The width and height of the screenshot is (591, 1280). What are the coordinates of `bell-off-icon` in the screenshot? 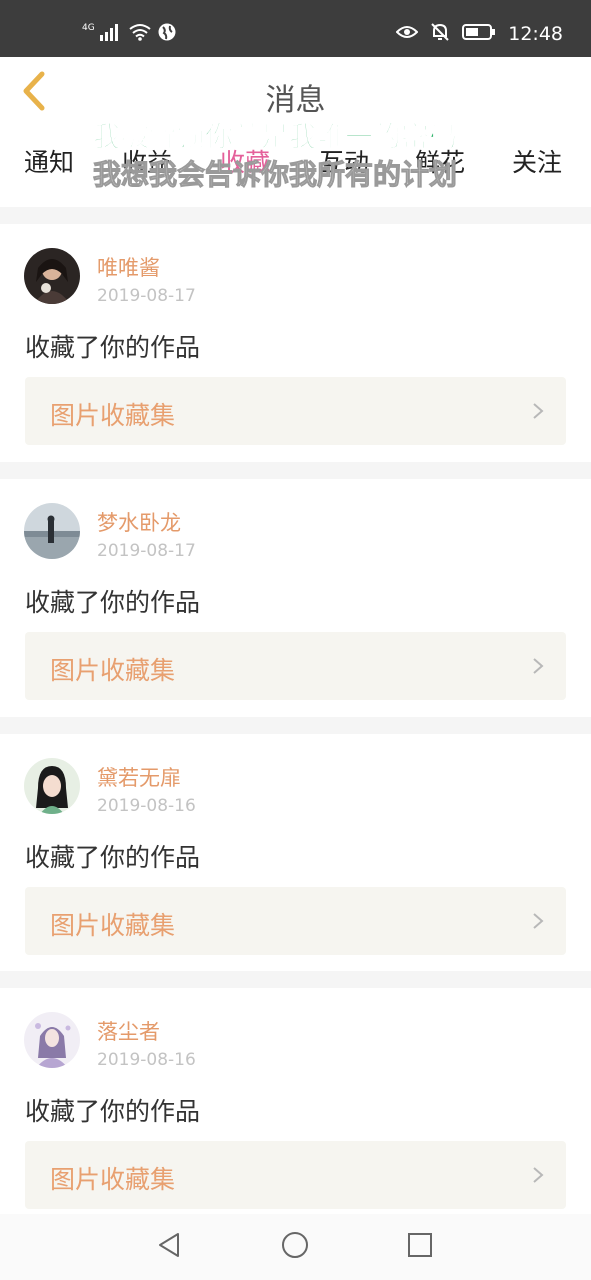 It's located at (440, 34).